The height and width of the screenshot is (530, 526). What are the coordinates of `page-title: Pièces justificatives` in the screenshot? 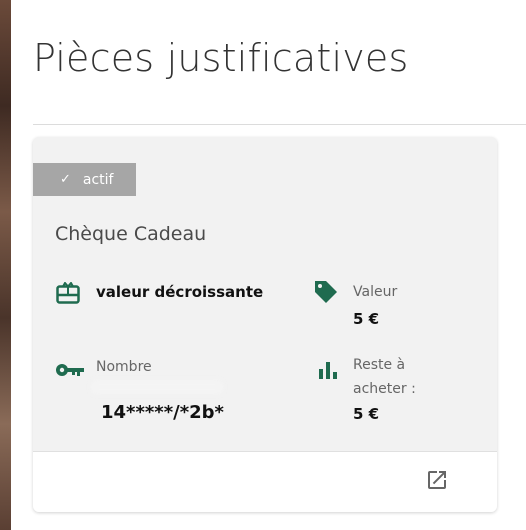 It's located at (221, 58).